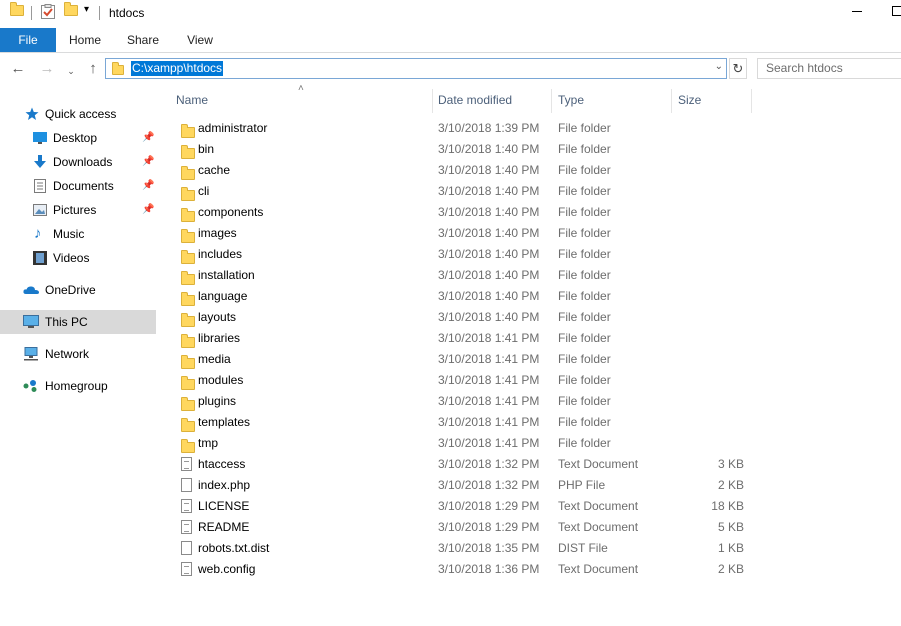 This screenshot has height=626, width=901. I want to click on table-row: templates 3/10/2018 1:41 PM File folder, so click(458, 422).